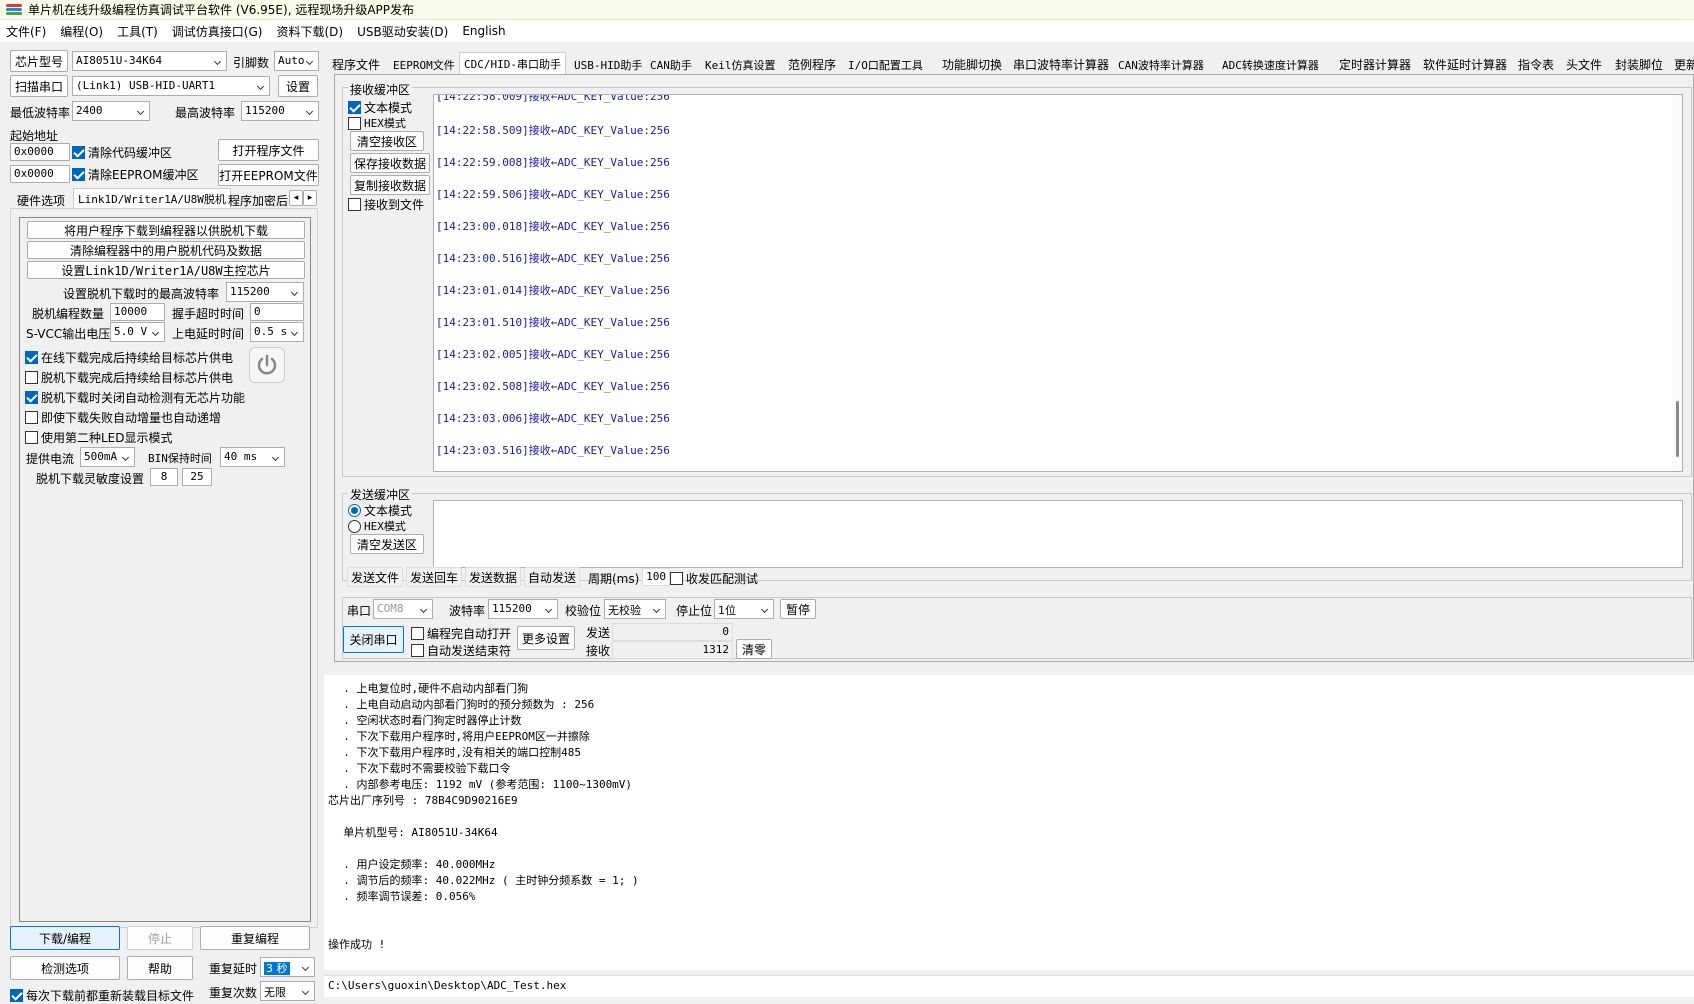  Describe the element at coordinates (1465, 64) in the screenshot. I see `tab-delay-calc: 软件延时计算器` at that location.